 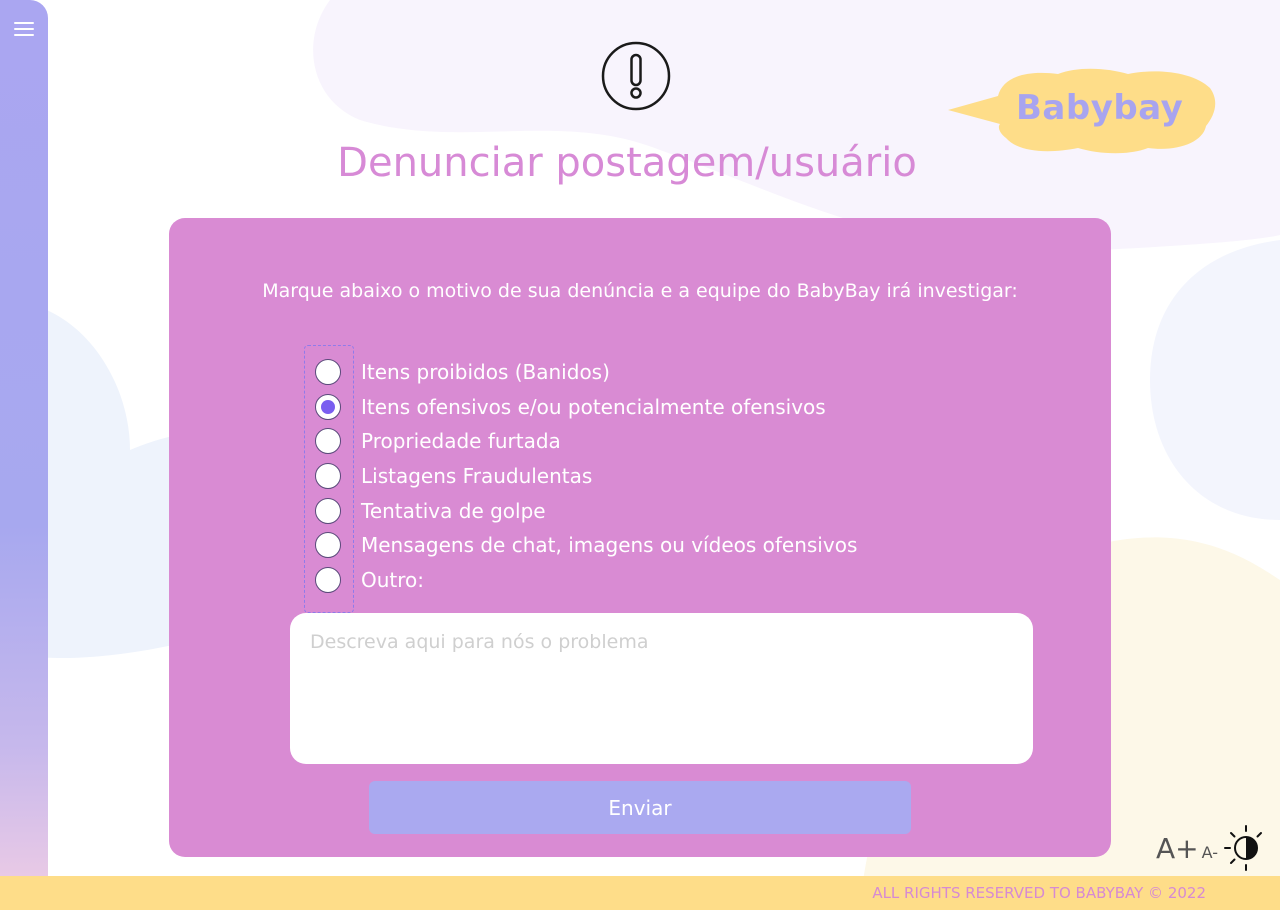 What do you see at coordinates (393, 580) in the screenshot?
I see `option-label: Outro:` at bounding box center [393, 580].